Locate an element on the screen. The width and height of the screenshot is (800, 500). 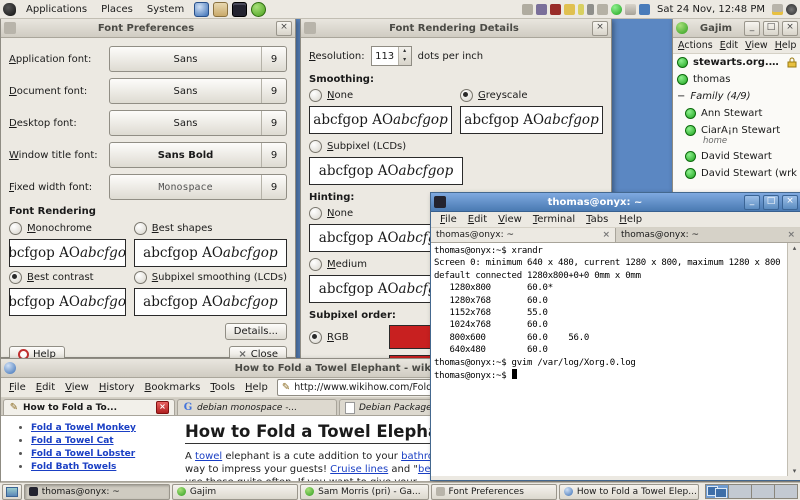
menu-tabs: Tabs is located at coordinates (597, 219).